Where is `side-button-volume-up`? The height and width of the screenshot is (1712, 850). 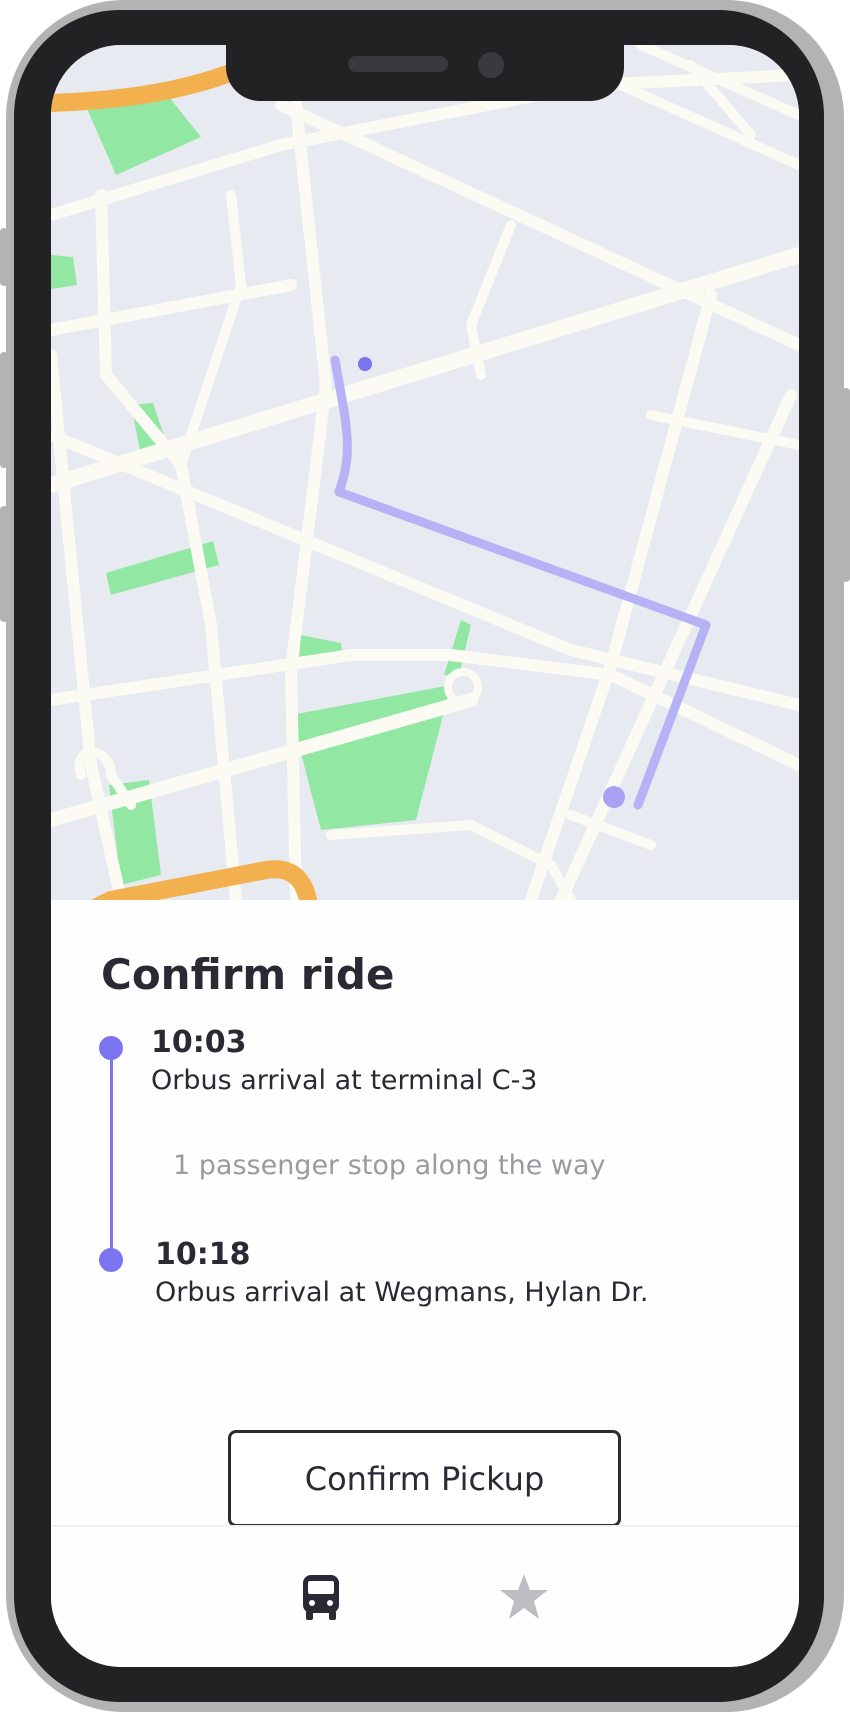 side-button-volume-up is located at coordinates (4, 410).